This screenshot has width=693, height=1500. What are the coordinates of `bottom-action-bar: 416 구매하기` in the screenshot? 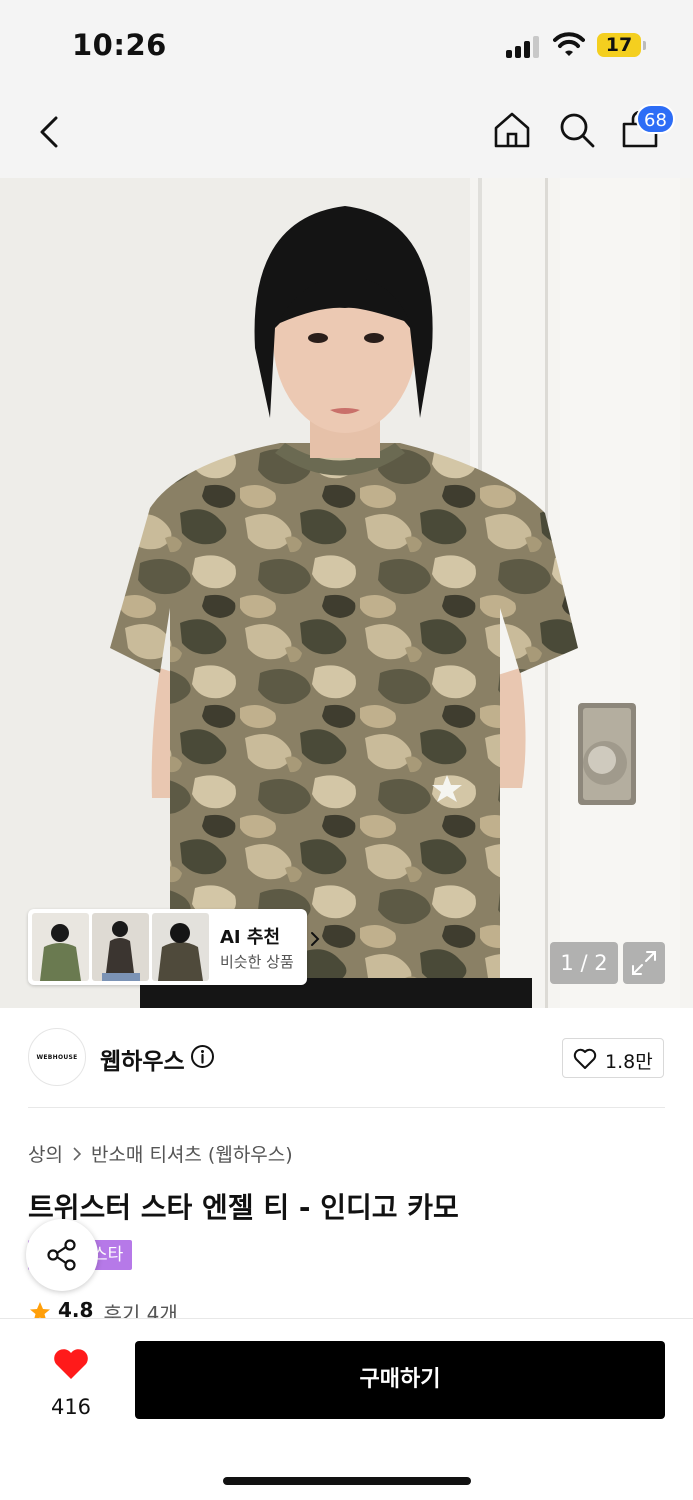 It's located at (346, 1409).